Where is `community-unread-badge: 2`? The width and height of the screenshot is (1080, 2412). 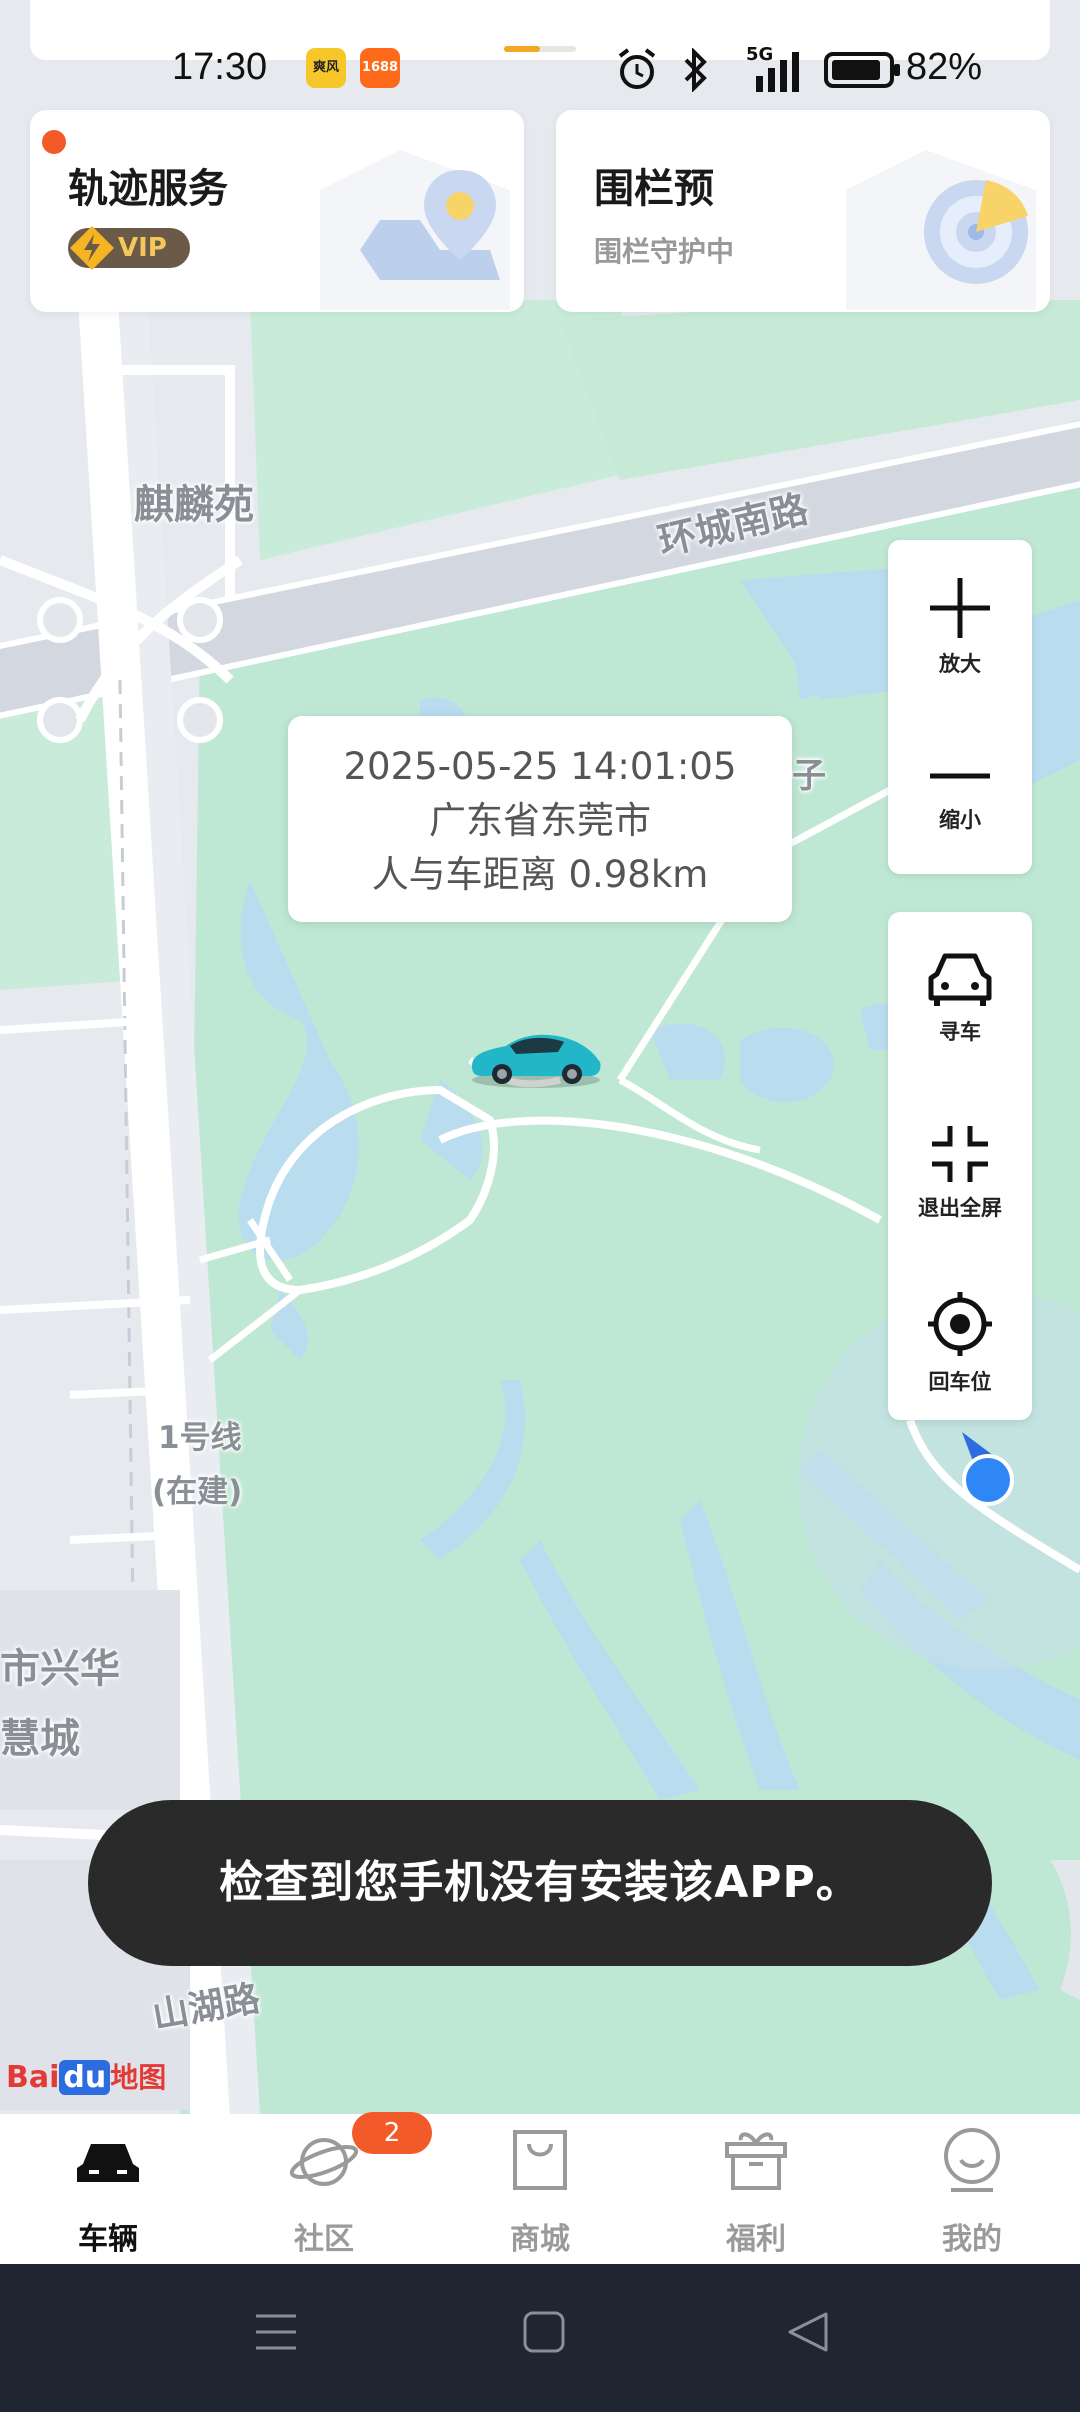 community-unread-badge: 2 is located at coordinates (392, 2133).